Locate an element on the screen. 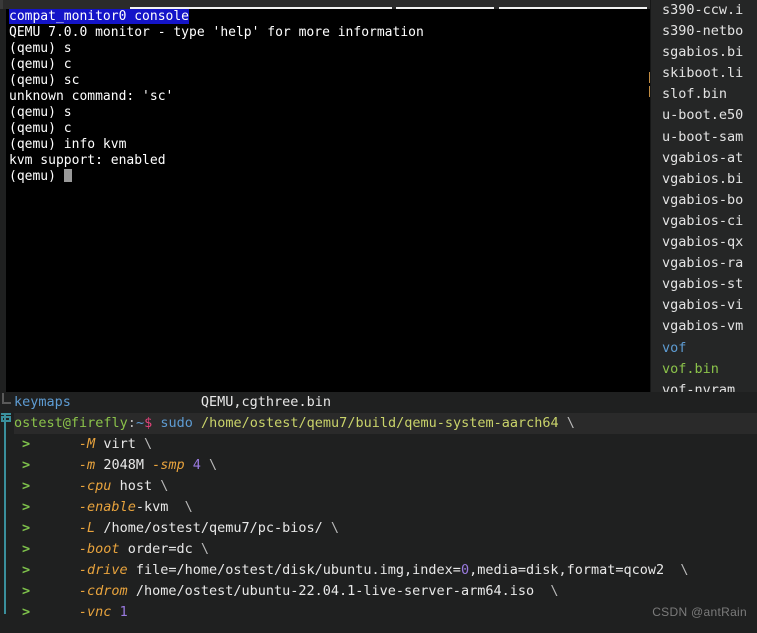  arg-flag: -M is located at coordinates (87, 444).